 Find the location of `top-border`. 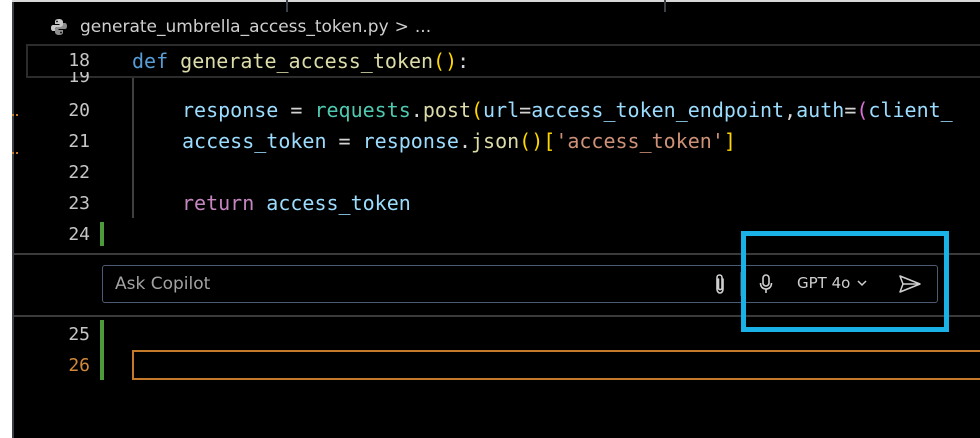

top-border is located at coordinates (496, 1).